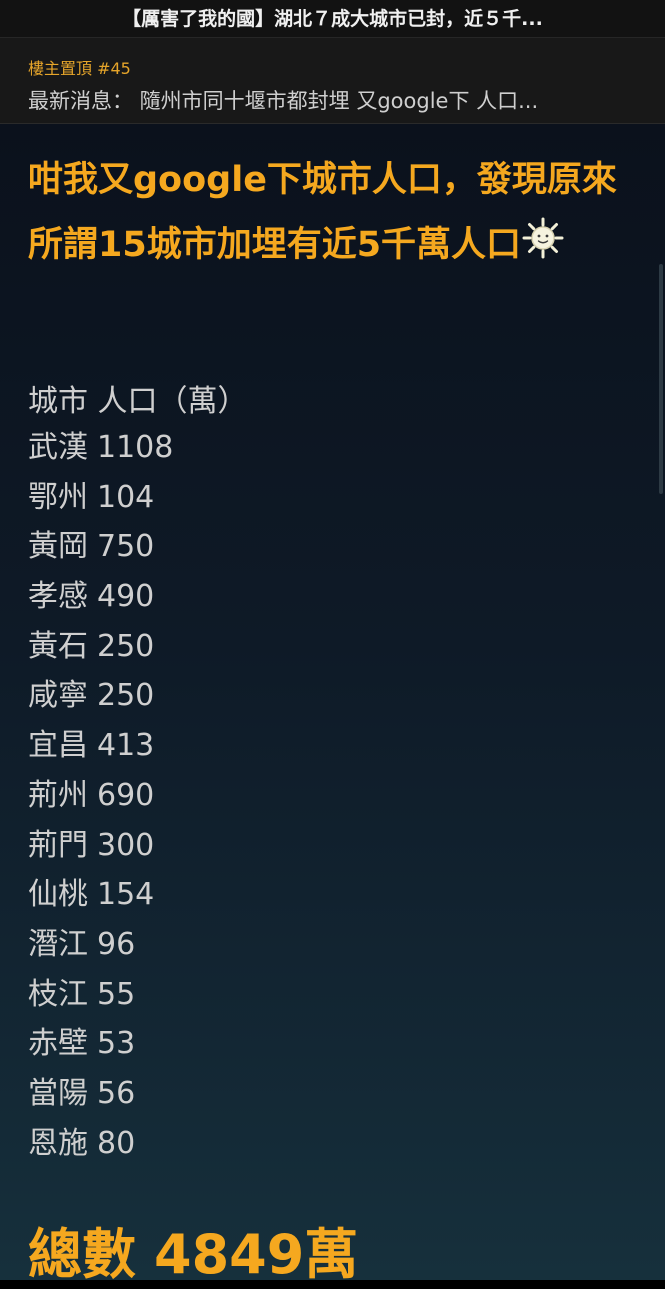 The image size is (665, 1289). I want to click on total-line: 總數 4849萬, so click(193, 1249).